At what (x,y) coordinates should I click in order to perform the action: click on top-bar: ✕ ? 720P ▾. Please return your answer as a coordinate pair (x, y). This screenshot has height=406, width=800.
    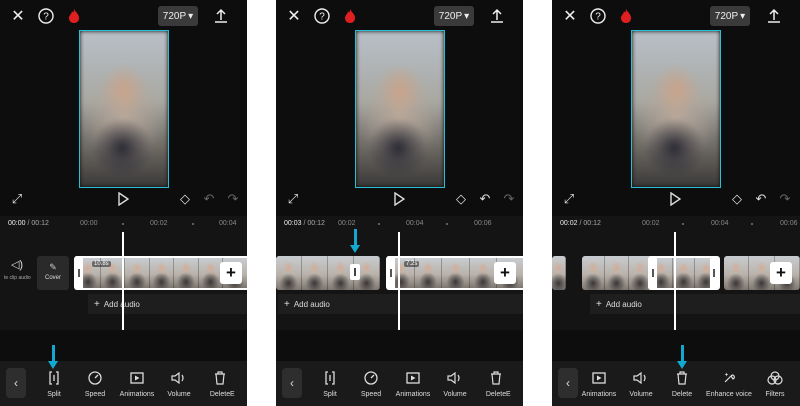
    Looking at the image, I should click on (123, 16).